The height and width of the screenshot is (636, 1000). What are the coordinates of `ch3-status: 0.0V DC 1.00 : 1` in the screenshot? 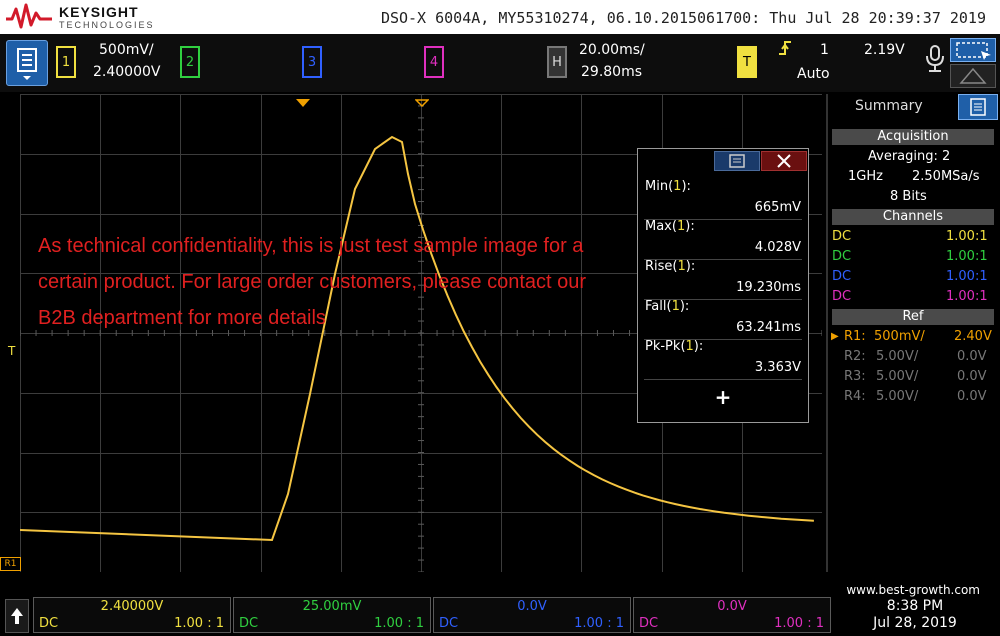 It's located at (532, 615).